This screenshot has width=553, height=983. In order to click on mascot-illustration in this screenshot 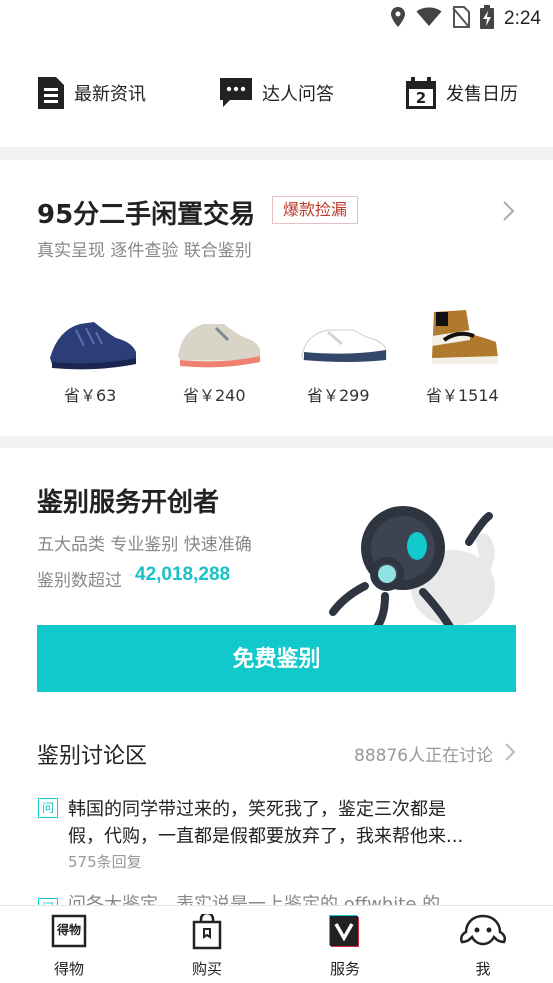, I will do `click(415, 566)`.